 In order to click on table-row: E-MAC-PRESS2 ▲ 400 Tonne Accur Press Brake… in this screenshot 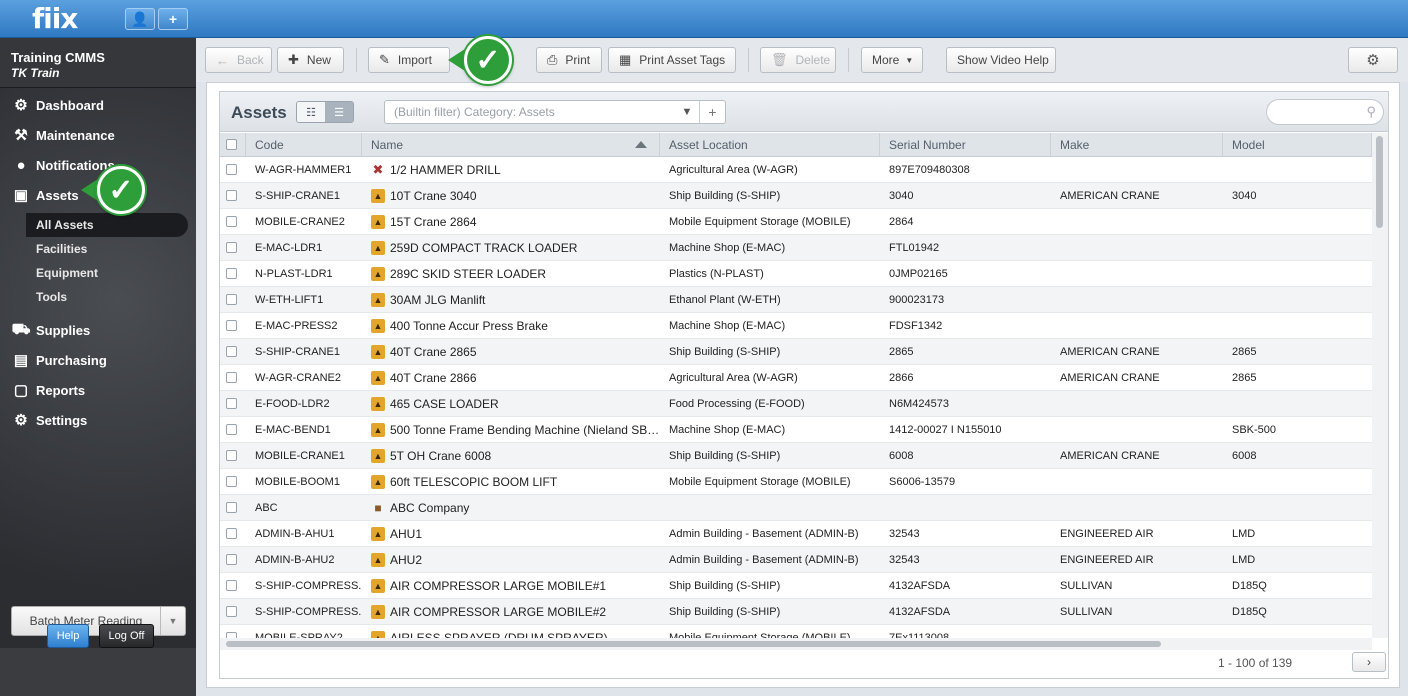, I will do `click(796, 326)`.